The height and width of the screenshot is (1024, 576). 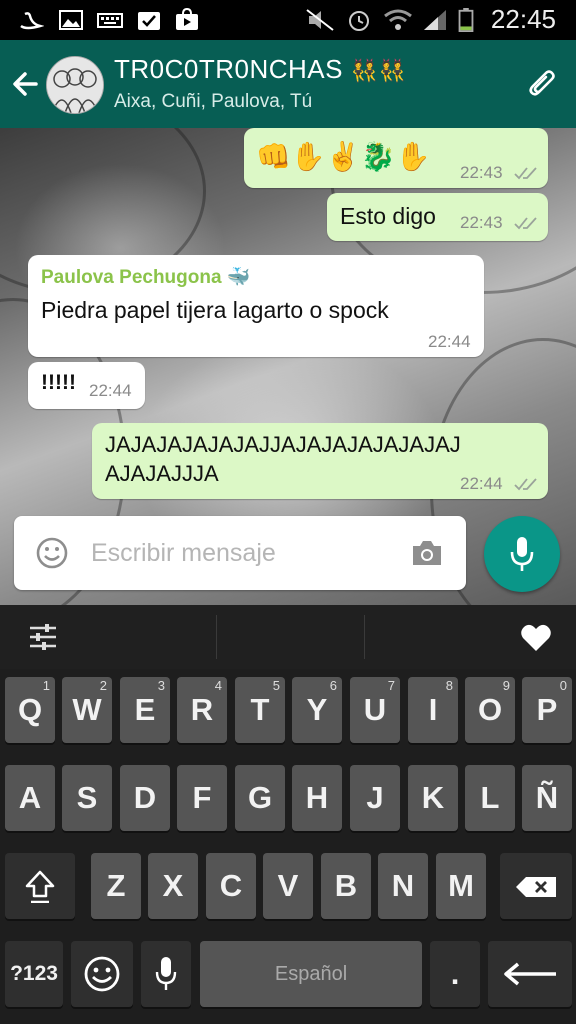 I want to click on key-y: Y6, so click(x=317, y=710).